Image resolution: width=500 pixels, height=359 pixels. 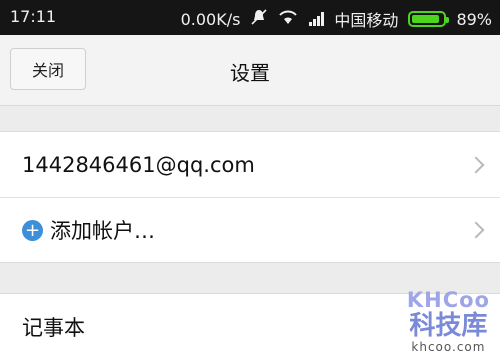 I want to click on battery-icon, so click(x=429, y=19).